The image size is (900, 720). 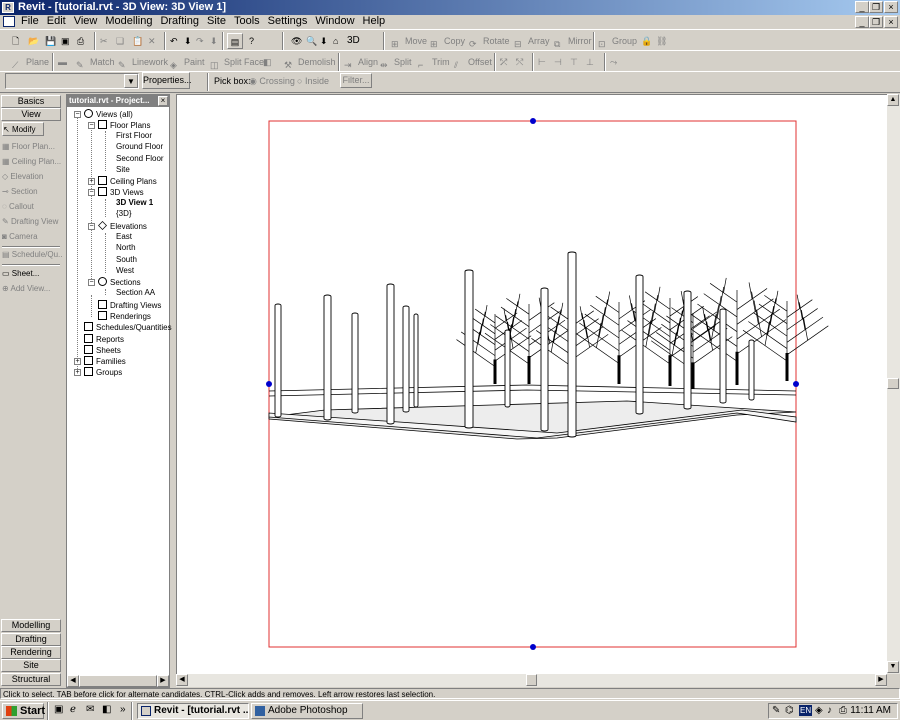 I want to click on scroll-left-icon: ◀, so click(x=73, y=681).